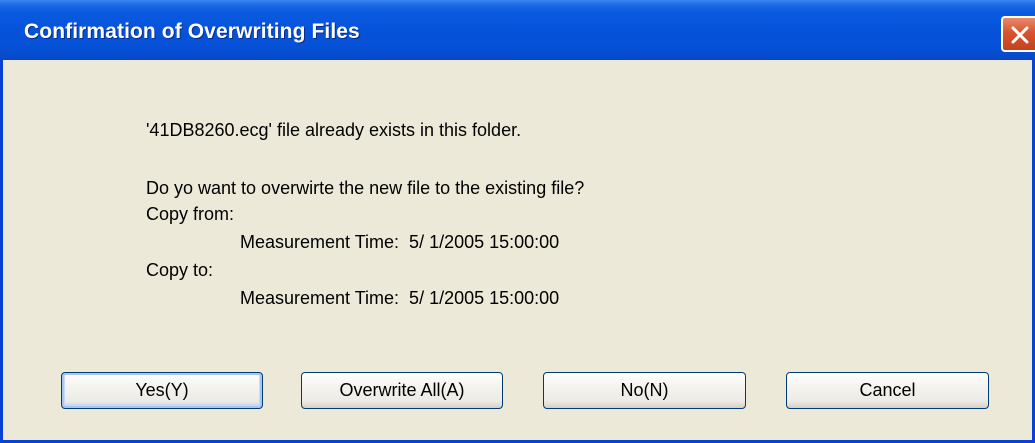  I want to click on copy-to-label: Copy to:, so click(180, 270).